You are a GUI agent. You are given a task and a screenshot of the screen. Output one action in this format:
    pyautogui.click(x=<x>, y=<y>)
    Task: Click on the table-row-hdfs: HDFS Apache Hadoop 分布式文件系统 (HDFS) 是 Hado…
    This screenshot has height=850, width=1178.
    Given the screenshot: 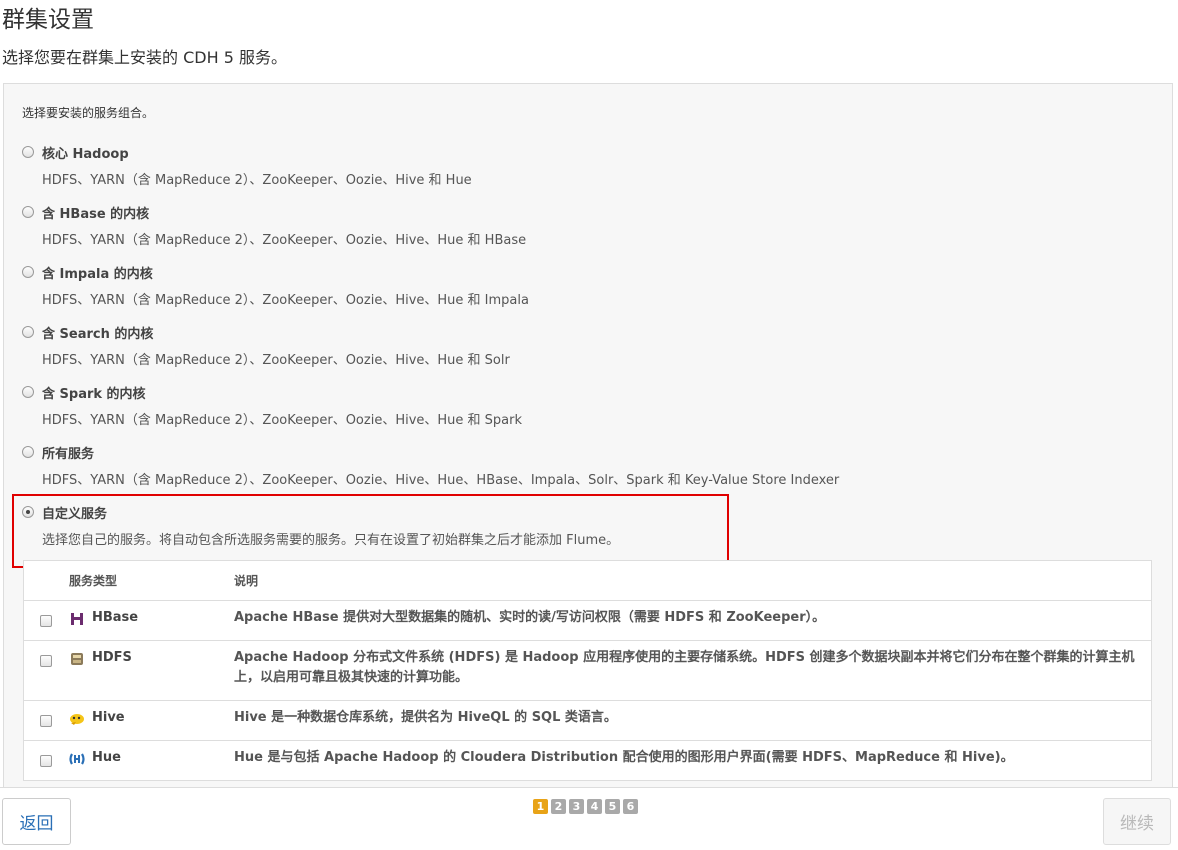 What is the action you would take?
    pyautogui.click(x=587, y=671)
    